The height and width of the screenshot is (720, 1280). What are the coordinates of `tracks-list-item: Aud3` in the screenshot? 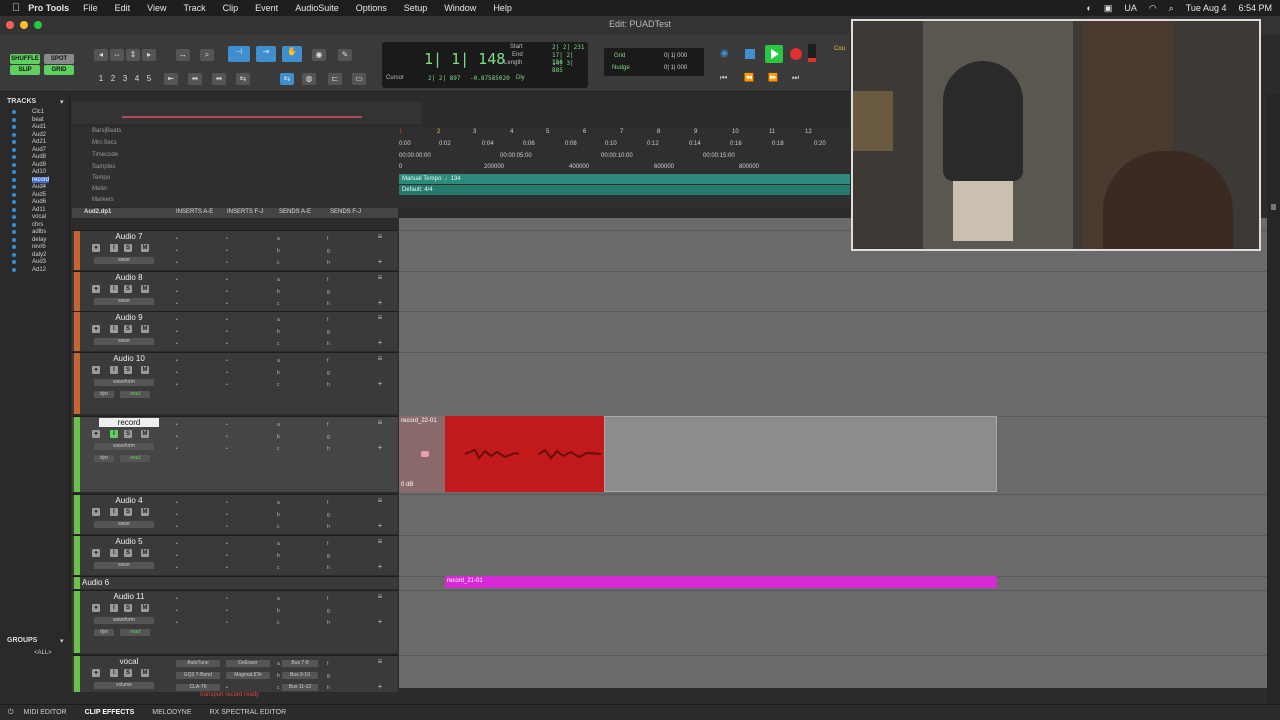 It's located at (39, 262).